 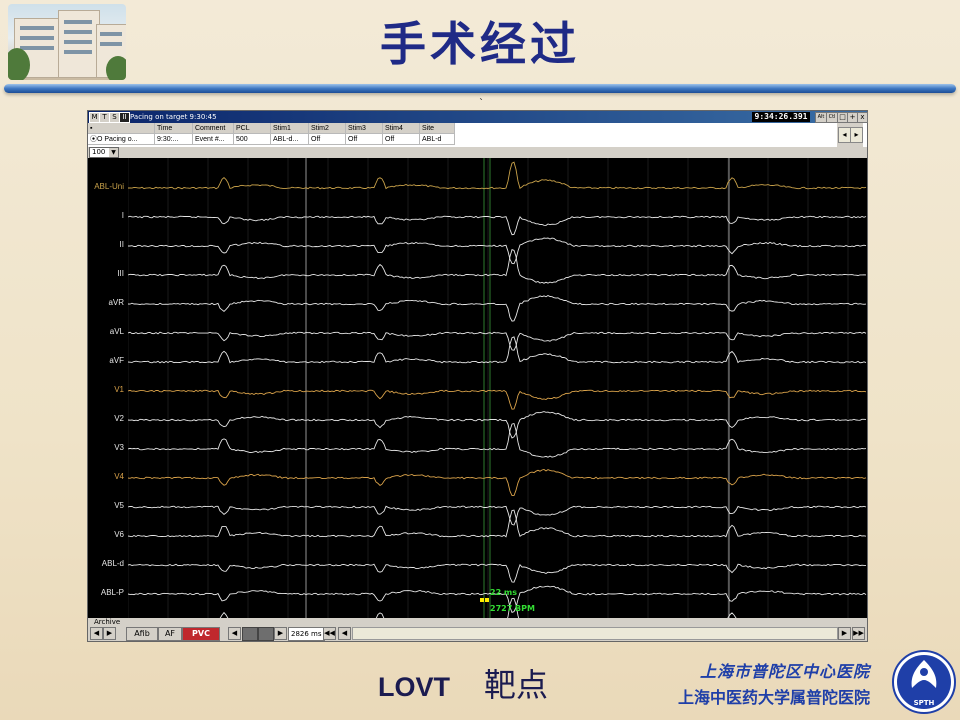 What do you see at coordinates (213, 128) in the screenshot?
I see `col-header-comment: Comment` at bounding box center [213, 128].